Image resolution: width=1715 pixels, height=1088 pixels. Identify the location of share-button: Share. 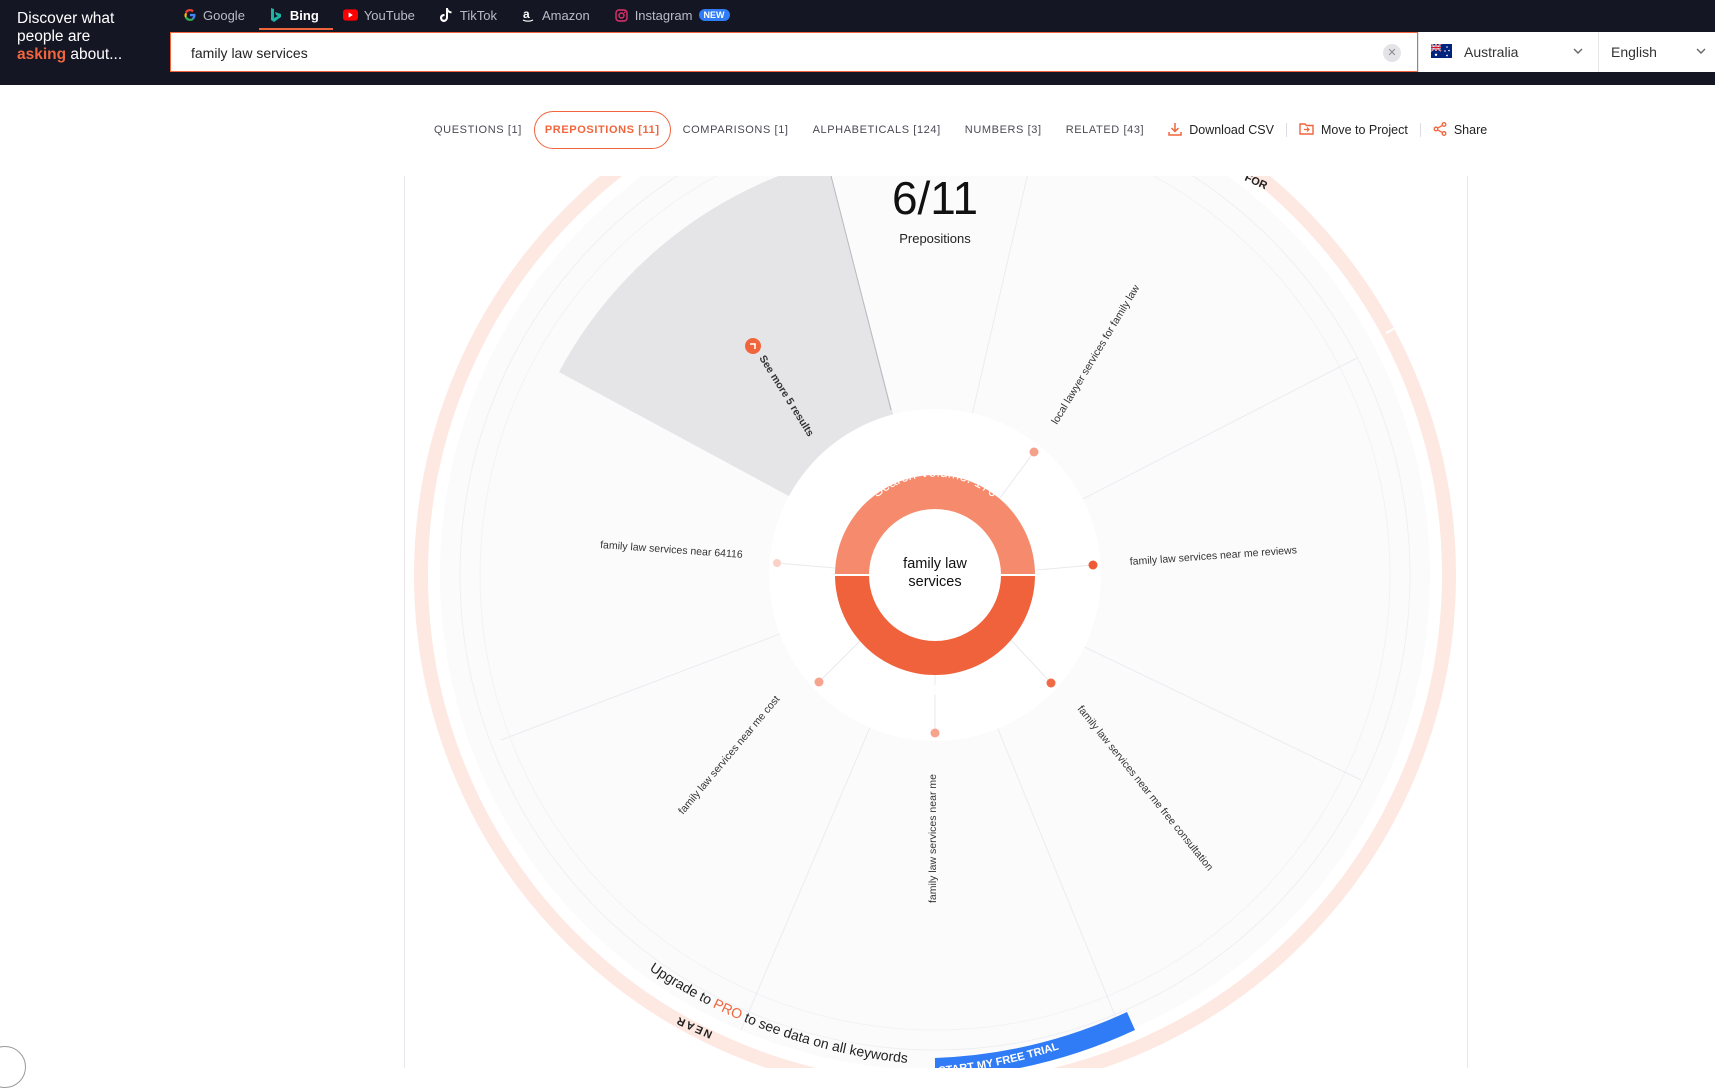
(1460, 130).